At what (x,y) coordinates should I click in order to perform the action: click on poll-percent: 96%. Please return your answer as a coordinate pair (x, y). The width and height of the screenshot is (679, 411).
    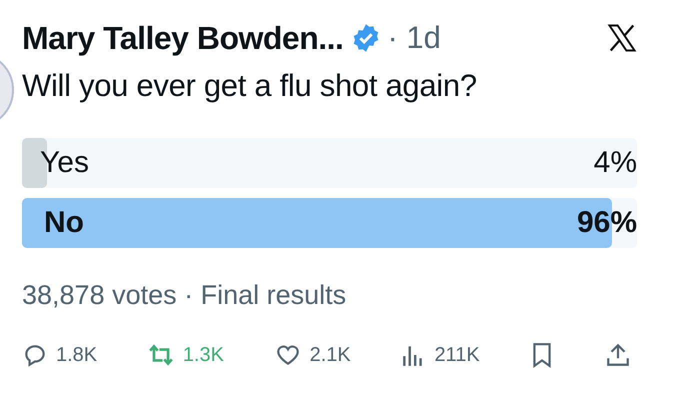
    Looking at the image, I should click on (606, 223).